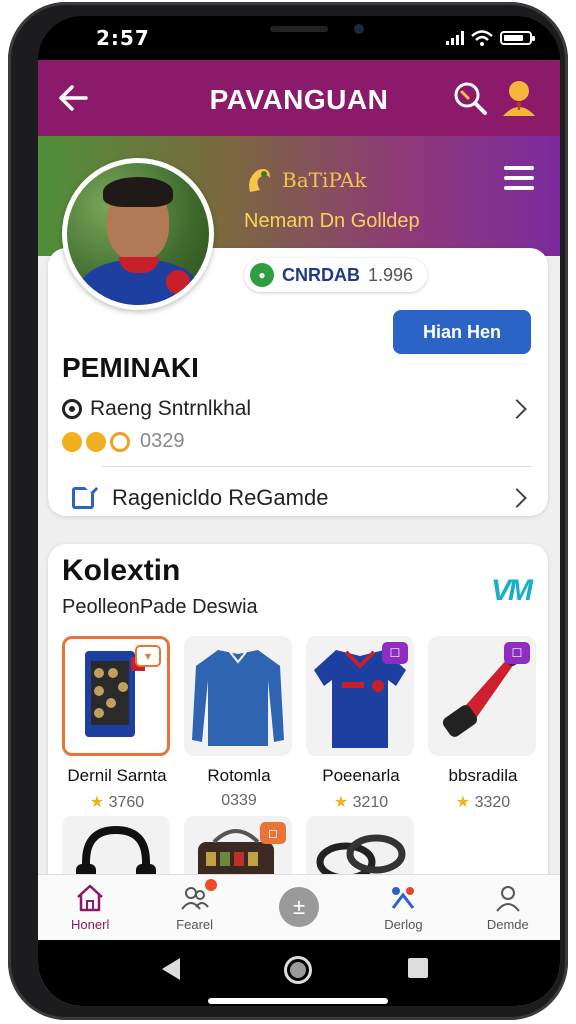 The width and height of the screenshot is (576, 1024). What do you see at coordinates (324, 180) in the screenshot?
I see `brand-name: BaTiPAk` at bounding box center [324, 180].